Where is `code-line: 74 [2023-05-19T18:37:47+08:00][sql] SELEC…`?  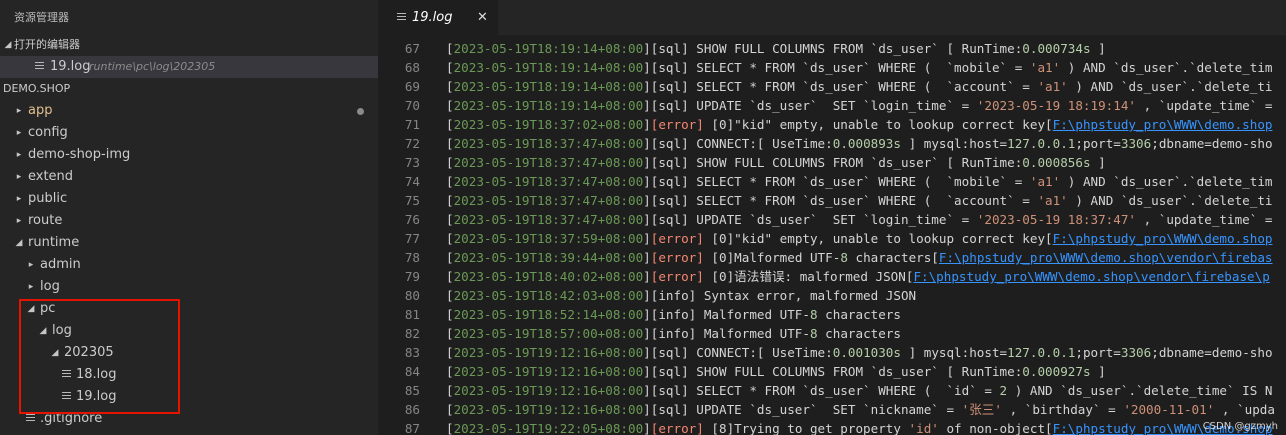 code-line: 74 [2023-05-19T18:37:47+08:00][sql] SELEC… is located at coordinates (832, 181).